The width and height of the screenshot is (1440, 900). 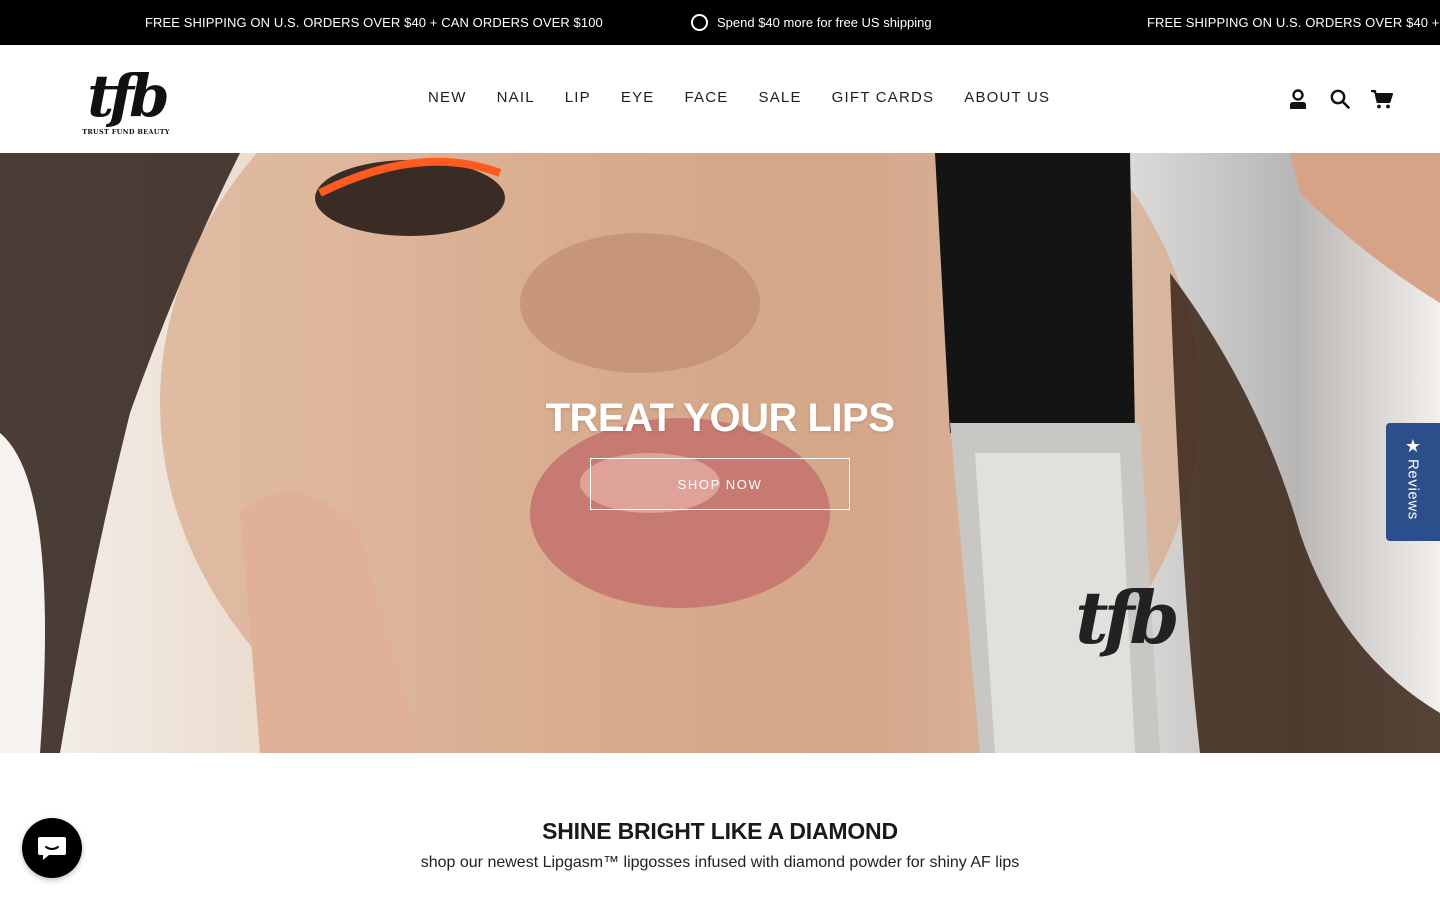 What do you see at coordinates (1125, 617) in the screenshot?
I see `product-logo: tfb` at bounding box center [1125, 617].